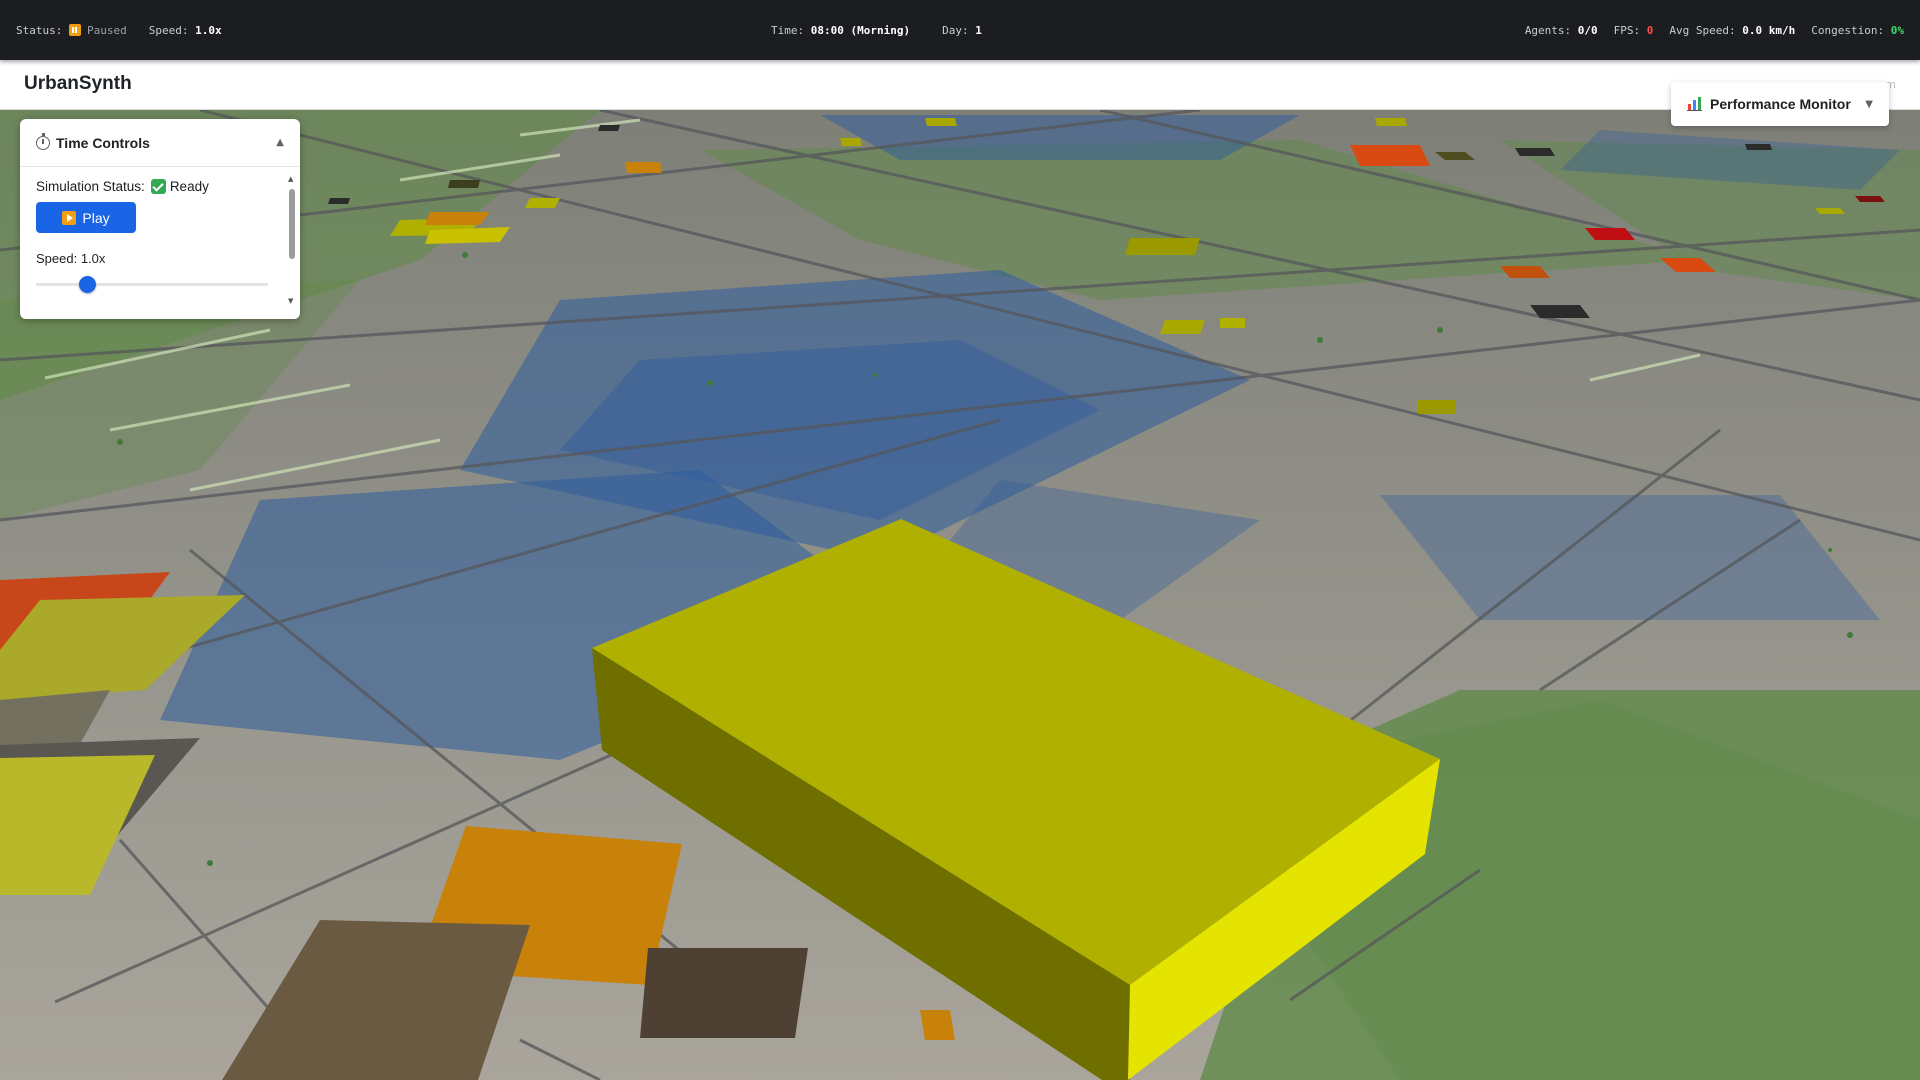 The height and width of the screenshot is (1080, 1920). What do you see at coordinates (78, 83) in the screenshot?
I see `app-title: UrbanSynth` at bounding box center [78, 83].